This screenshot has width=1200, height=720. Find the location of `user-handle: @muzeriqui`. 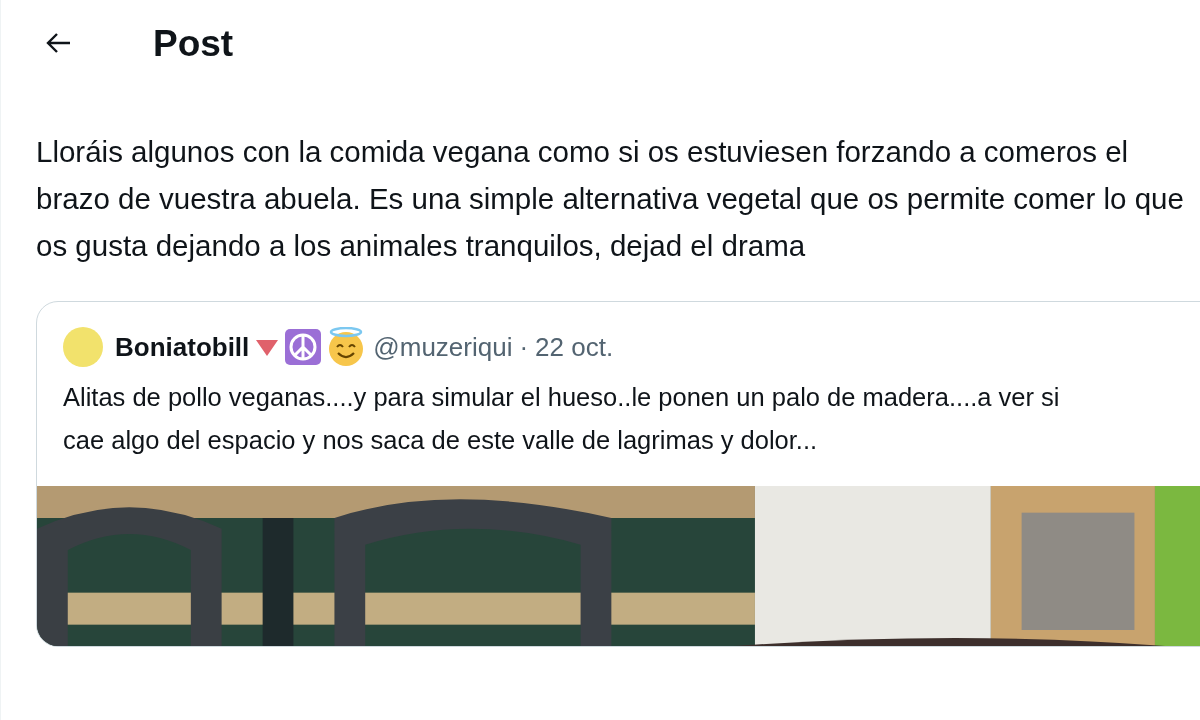

user-handle: @muzeriqui is located at coordinates (443, 347).